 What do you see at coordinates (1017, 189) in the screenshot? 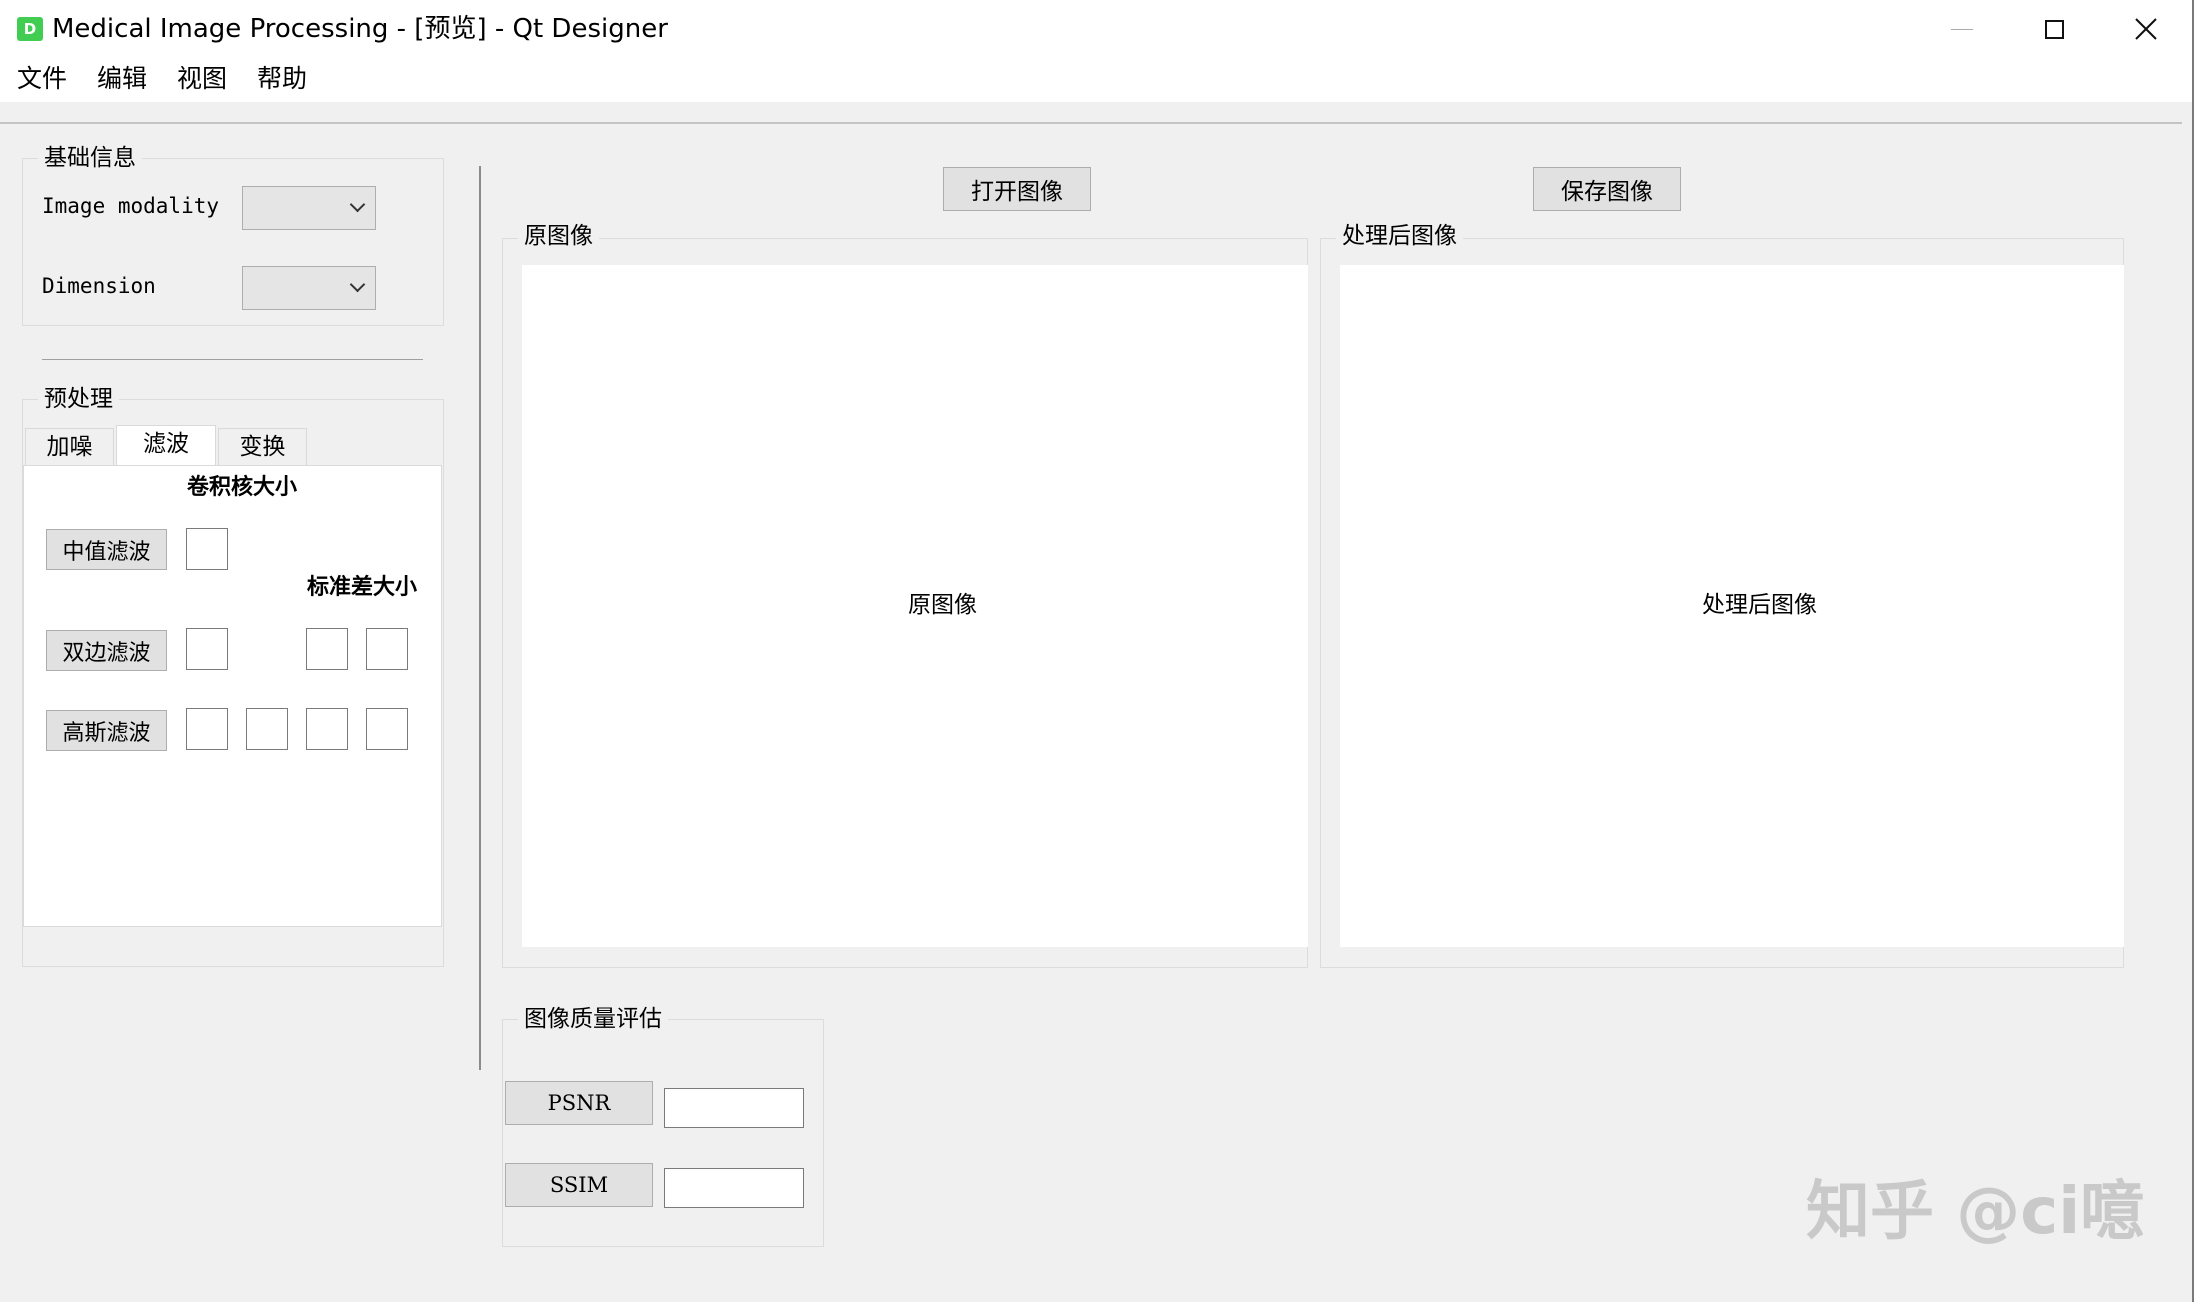
I see `open-image-button: 打开图像` at bounding box center [1017, 189].